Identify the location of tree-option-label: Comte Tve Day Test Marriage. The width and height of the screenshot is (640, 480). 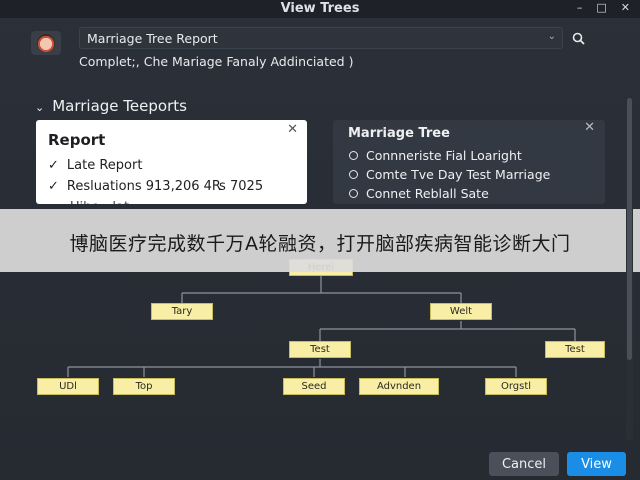
(458, 174).